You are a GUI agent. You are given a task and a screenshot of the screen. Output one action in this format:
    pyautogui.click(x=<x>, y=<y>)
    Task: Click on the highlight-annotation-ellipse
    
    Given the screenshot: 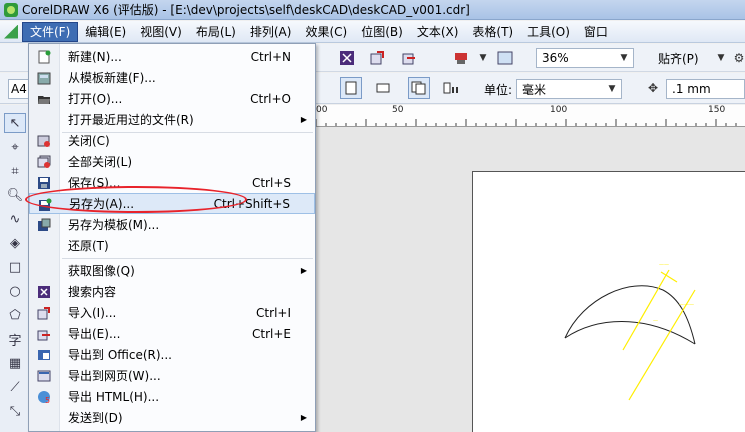 What is the action you would take?
    pyautogui.click(x=136, y=199)
    